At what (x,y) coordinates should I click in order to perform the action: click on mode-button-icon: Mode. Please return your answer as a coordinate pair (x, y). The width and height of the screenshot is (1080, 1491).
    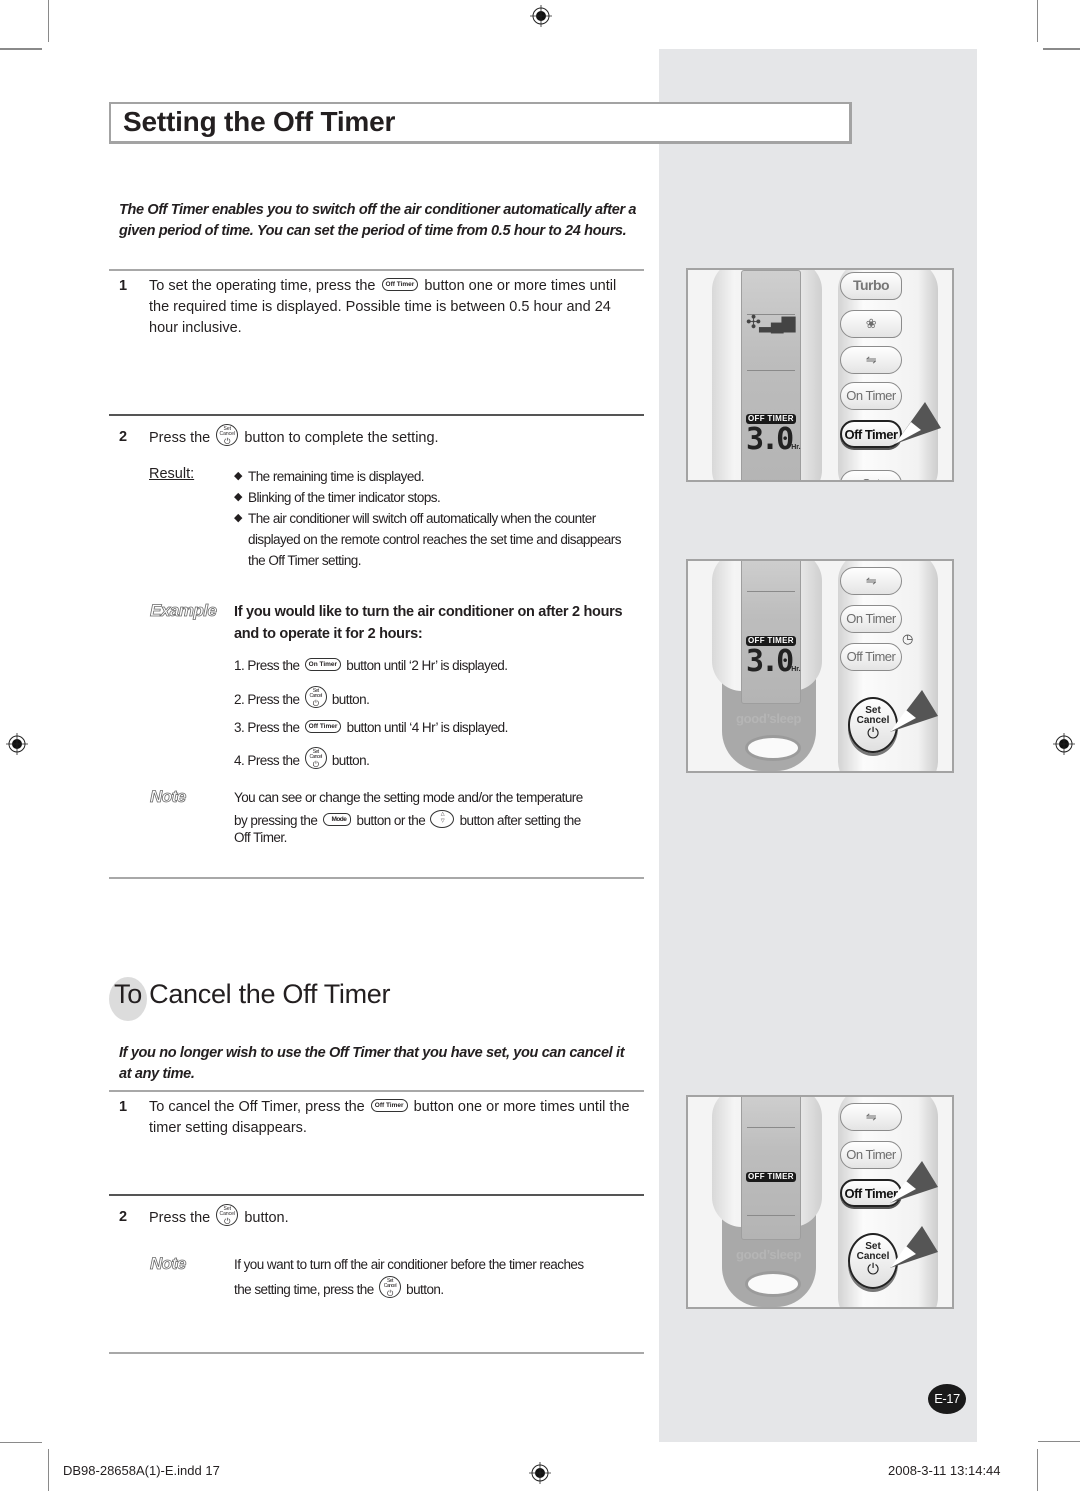
    Looking at the image, I should click on (337, 819).